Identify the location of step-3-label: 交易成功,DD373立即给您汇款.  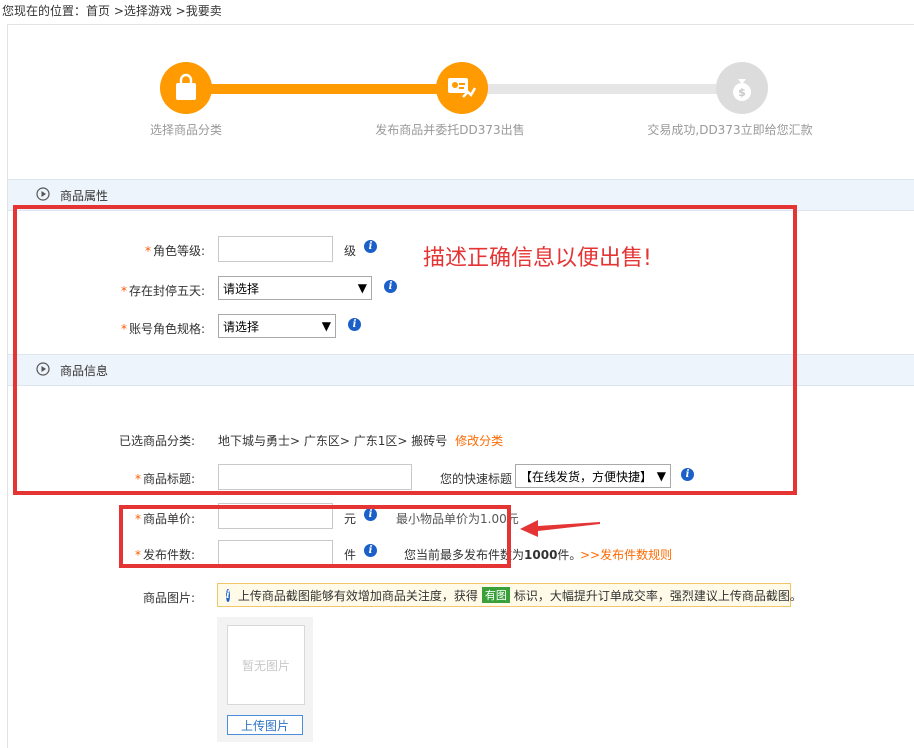
(730, 130).